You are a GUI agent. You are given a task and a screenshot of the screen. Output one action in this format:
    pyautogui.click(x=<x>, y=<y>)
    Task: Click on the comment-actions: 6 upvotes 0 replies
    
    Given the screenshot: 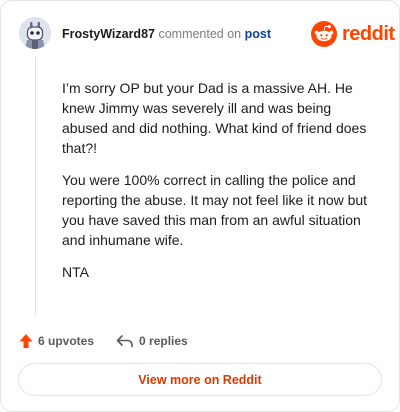 What is the action you would take?
    pyautogui.click(x=103, y=341)
    